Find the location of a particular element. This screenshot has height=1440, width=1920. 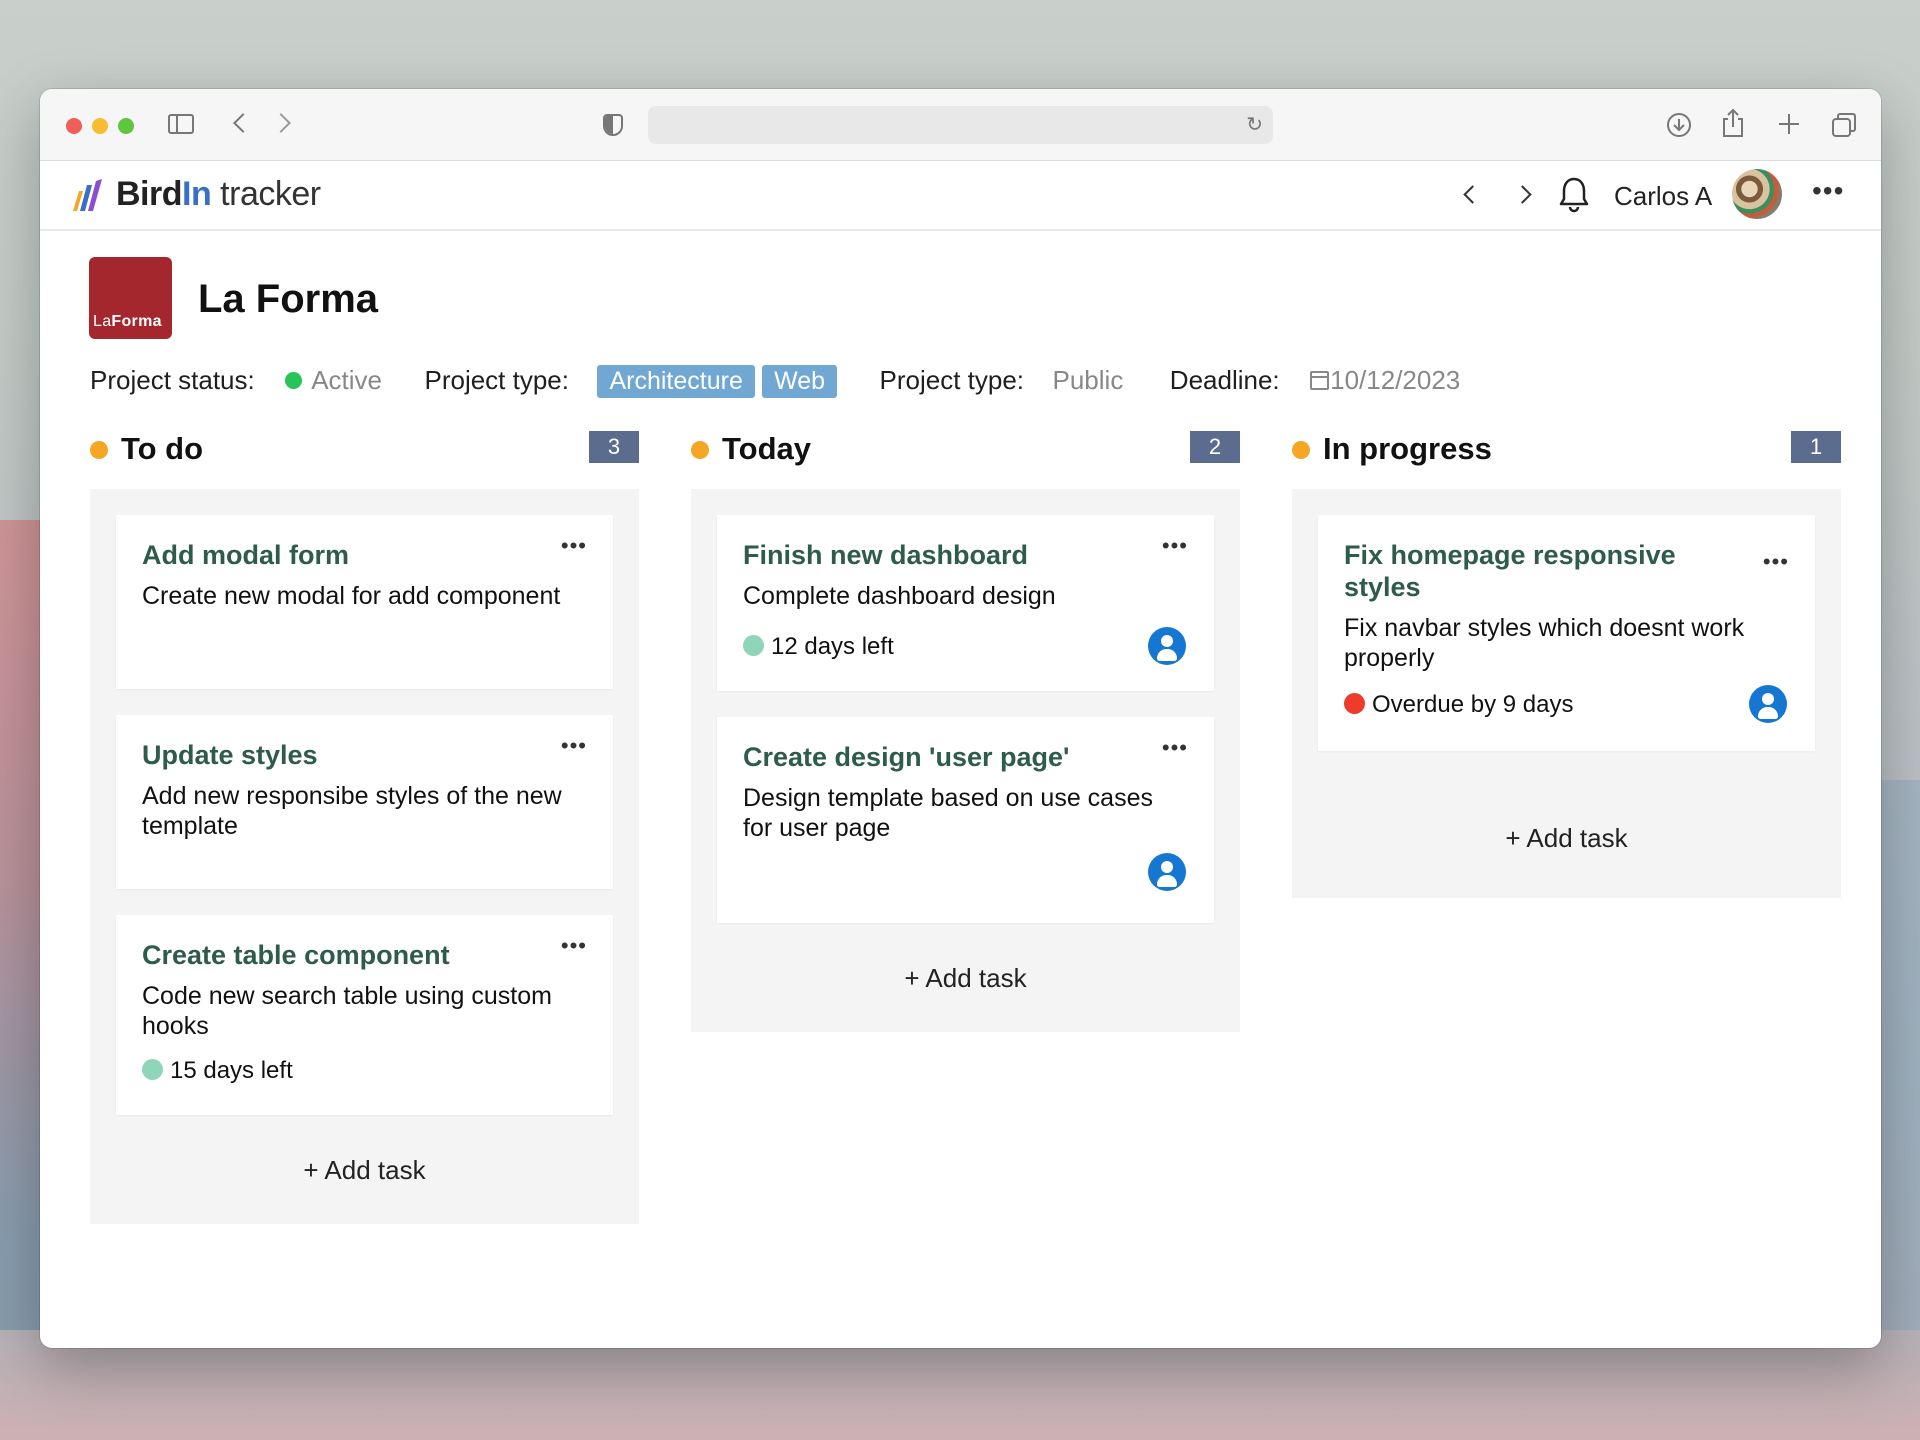

due-text: 15 days left is located at coordinates (231, 1070).